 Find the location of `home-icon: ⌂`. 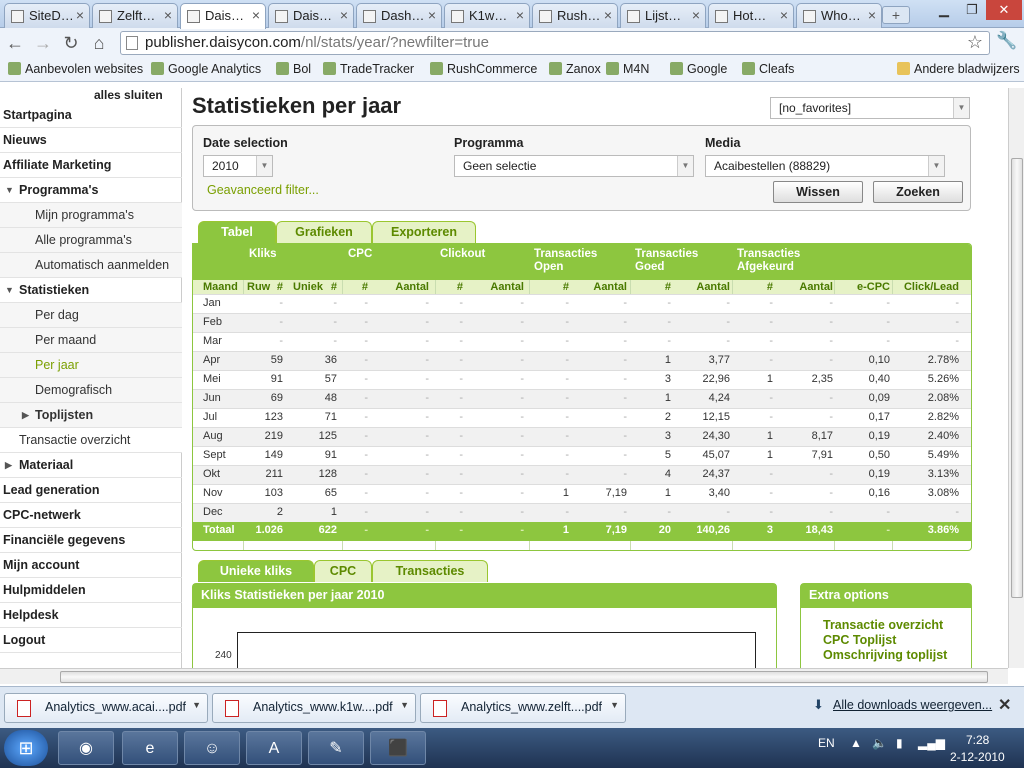

home-icon: ⌂ is located at coordinates (99, 43).